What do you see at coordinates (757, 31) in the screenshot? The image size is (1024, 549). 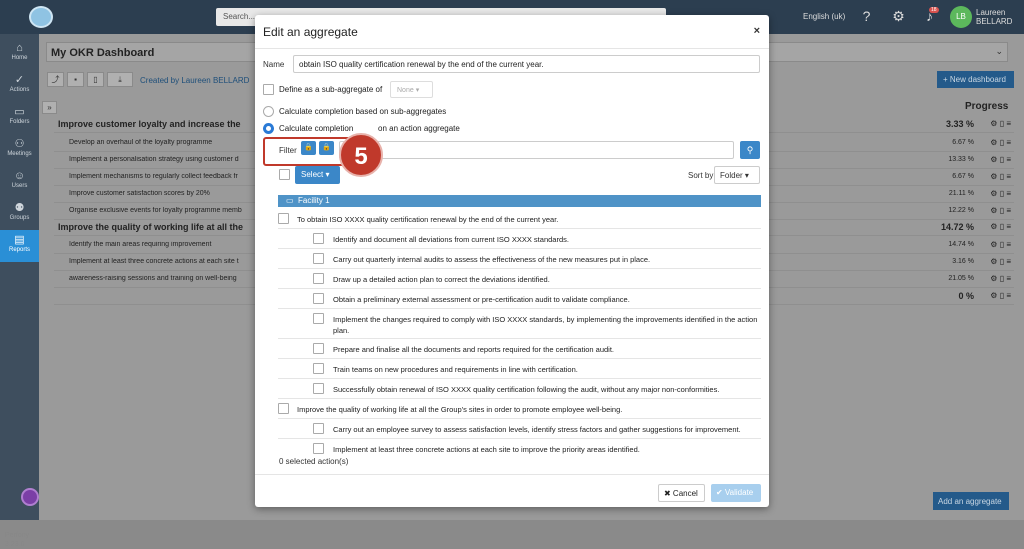 I see `close-icon: ×` at bounding box center [757, 31].